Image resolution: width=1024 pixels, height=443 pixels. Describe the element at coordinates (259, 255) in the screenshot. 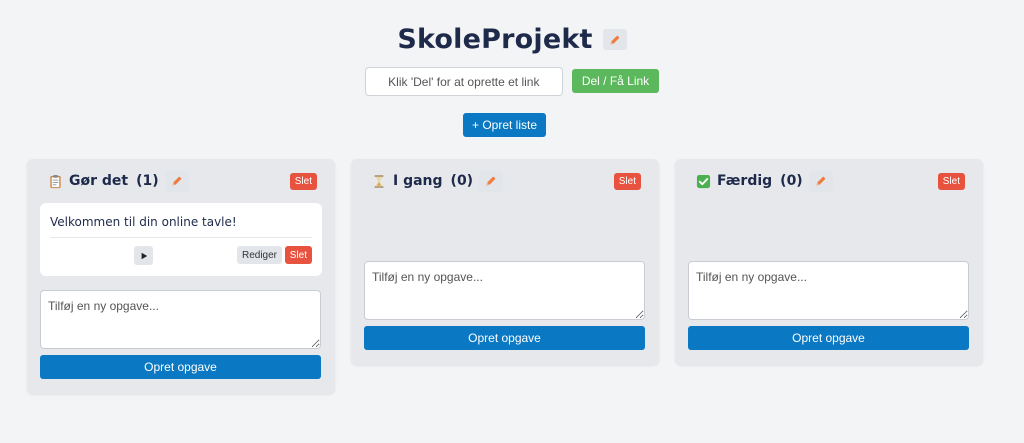

I see `edit-task-button: Rediger` at that location.